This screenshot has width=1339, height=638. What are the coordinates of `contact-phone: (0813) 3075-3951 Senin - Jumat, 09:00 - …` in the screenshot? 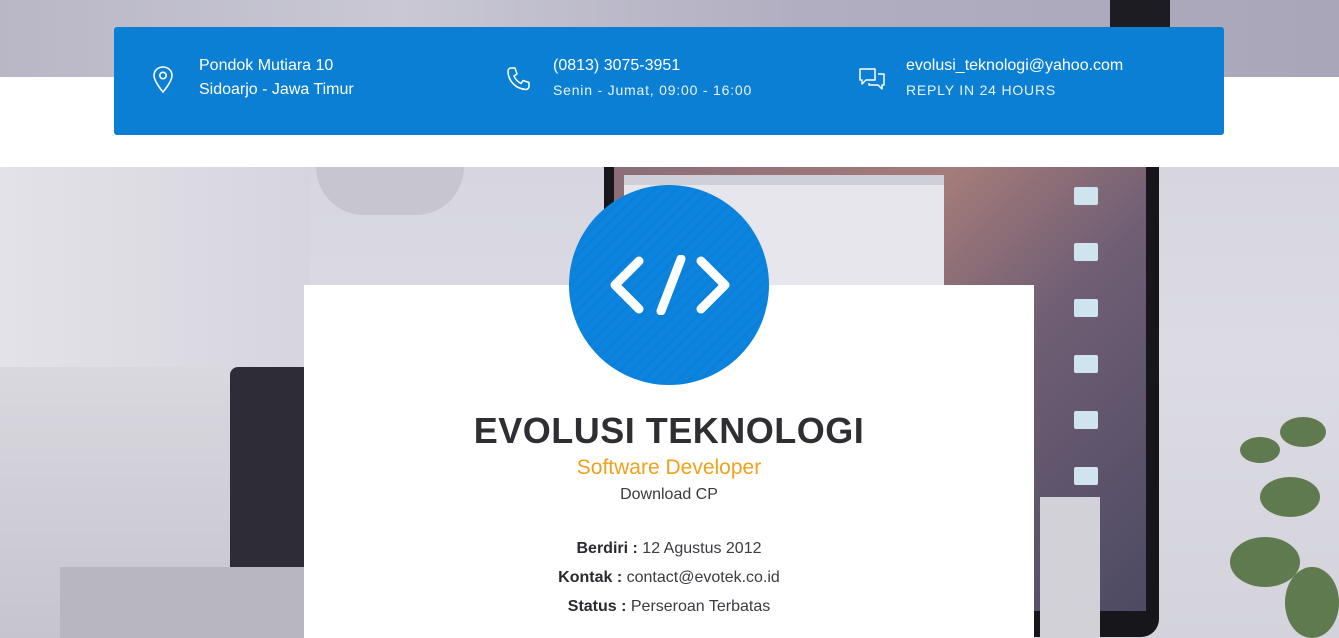 It's located at (675, 81).